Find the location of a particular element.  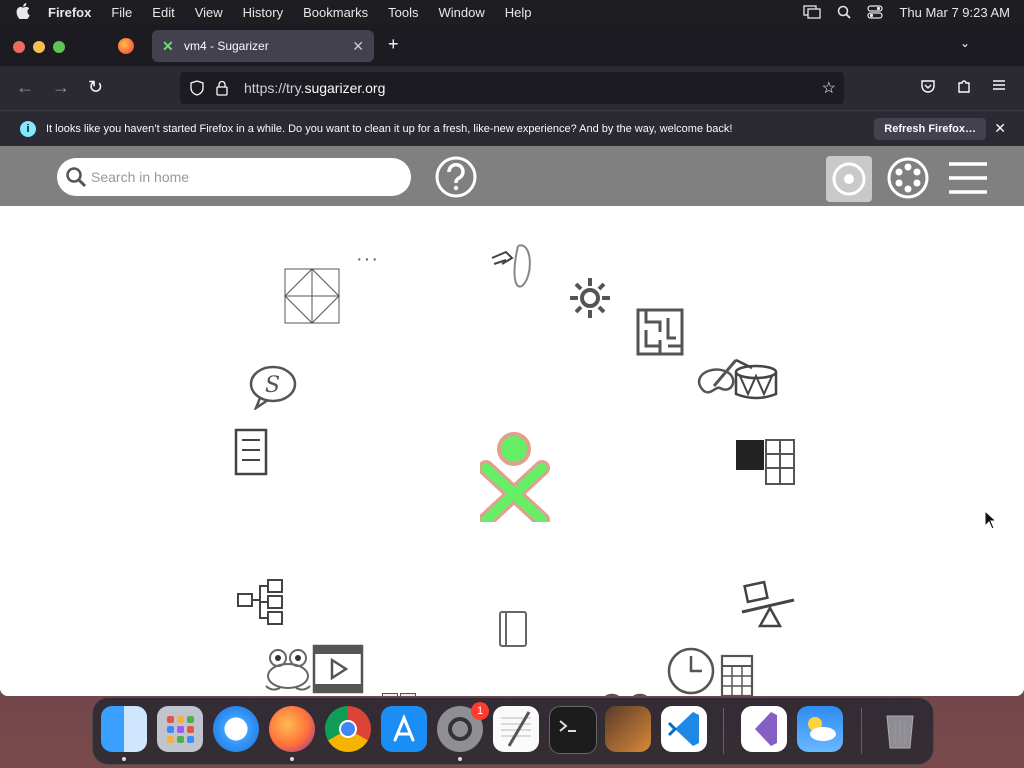

search-icon is located at coordinates (76, 178).